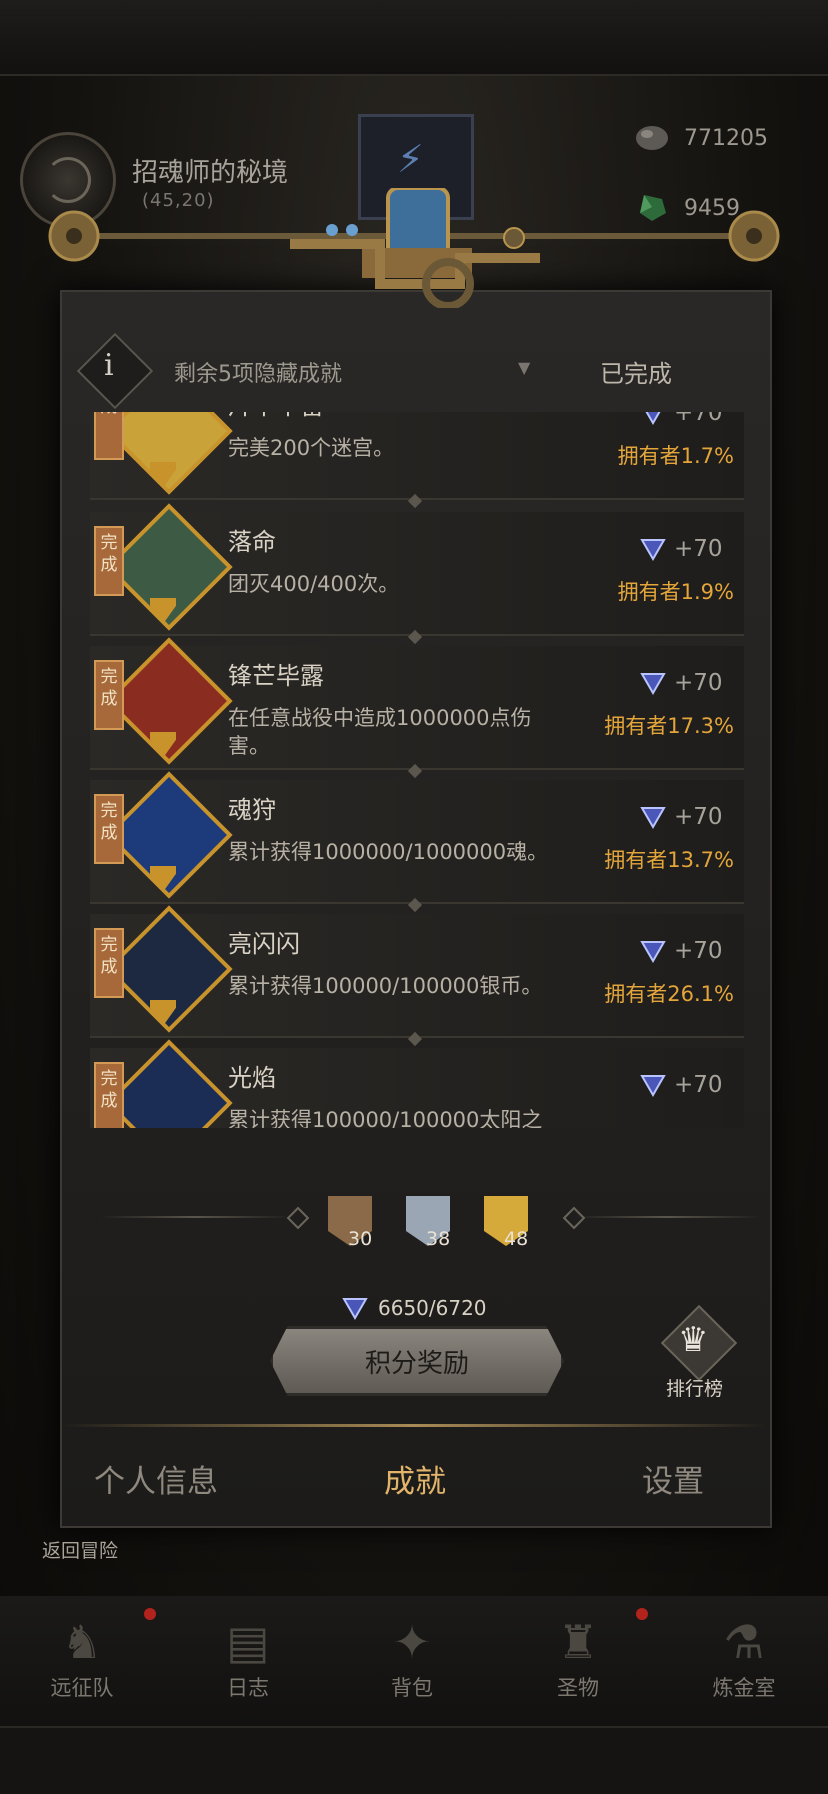  What do you see at coordinates (115, 371) in the screenshot?
I see `info-icon` at bounding box center [115, 371].